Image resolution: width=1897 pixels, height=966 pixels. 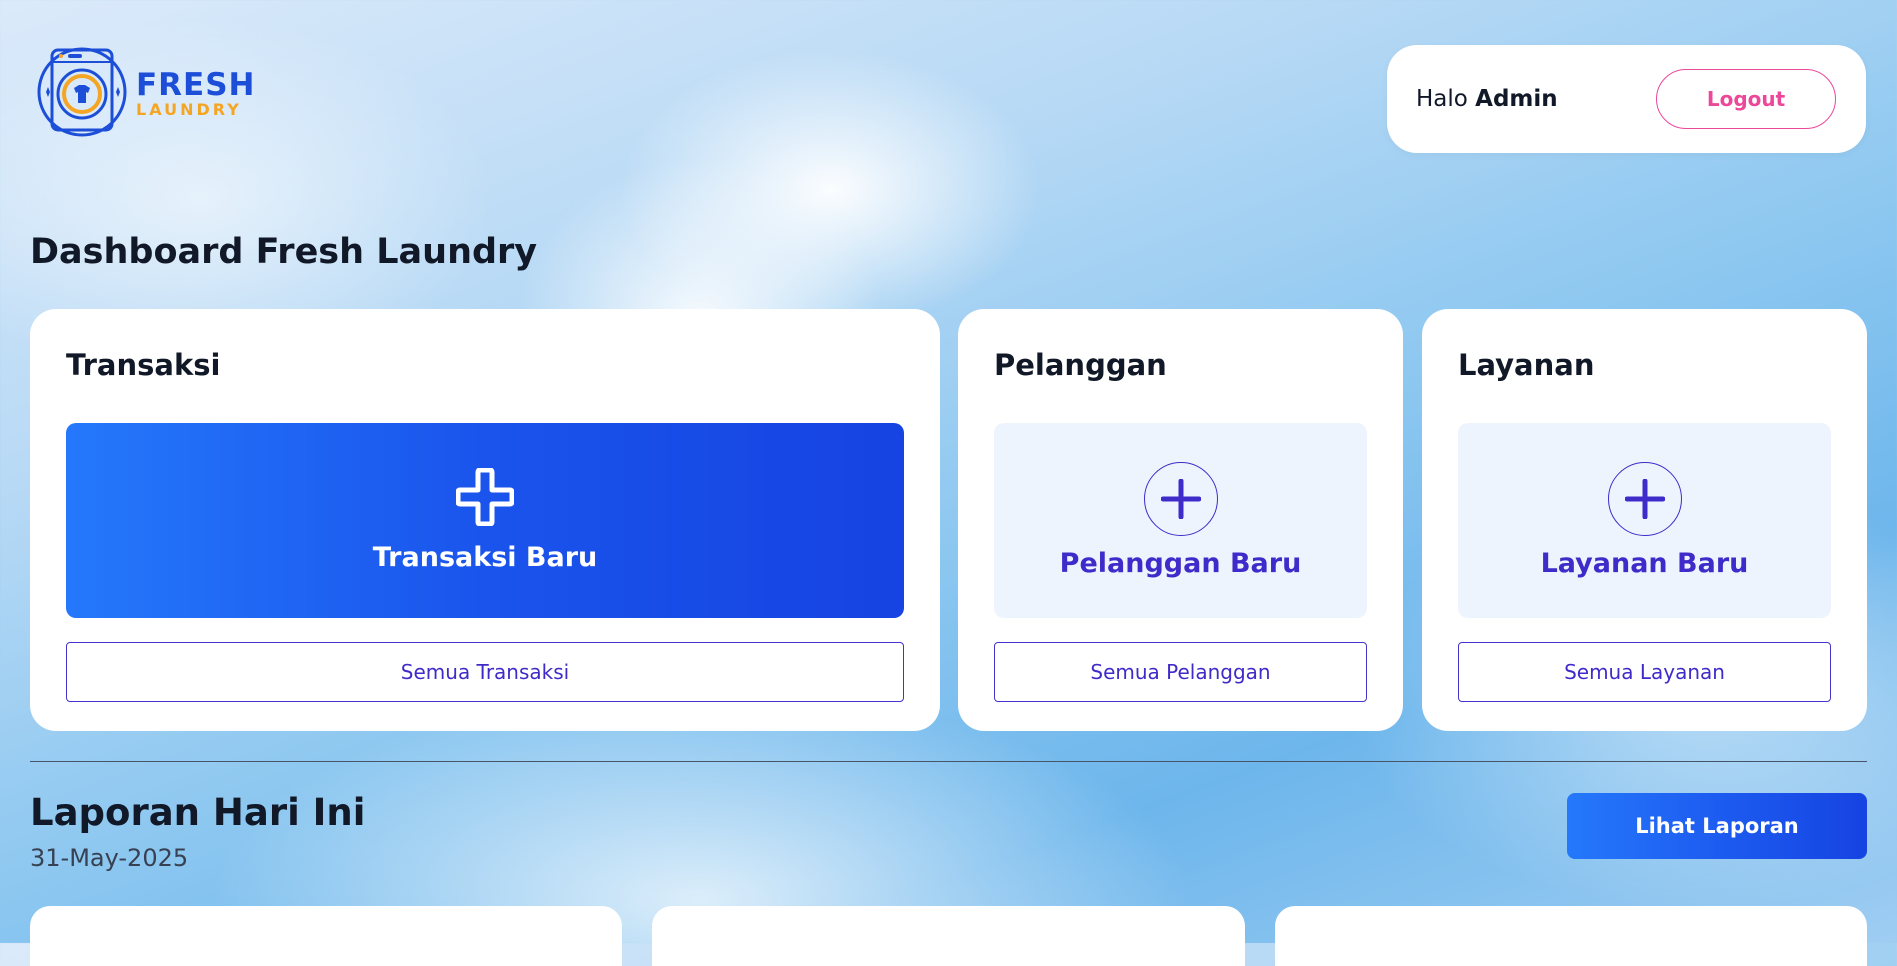 What do you see at coordinates (284, 252) in the screenshot?
I see `page-title: Dashboard Fresh Laundry` at bounding box center [284, 252].